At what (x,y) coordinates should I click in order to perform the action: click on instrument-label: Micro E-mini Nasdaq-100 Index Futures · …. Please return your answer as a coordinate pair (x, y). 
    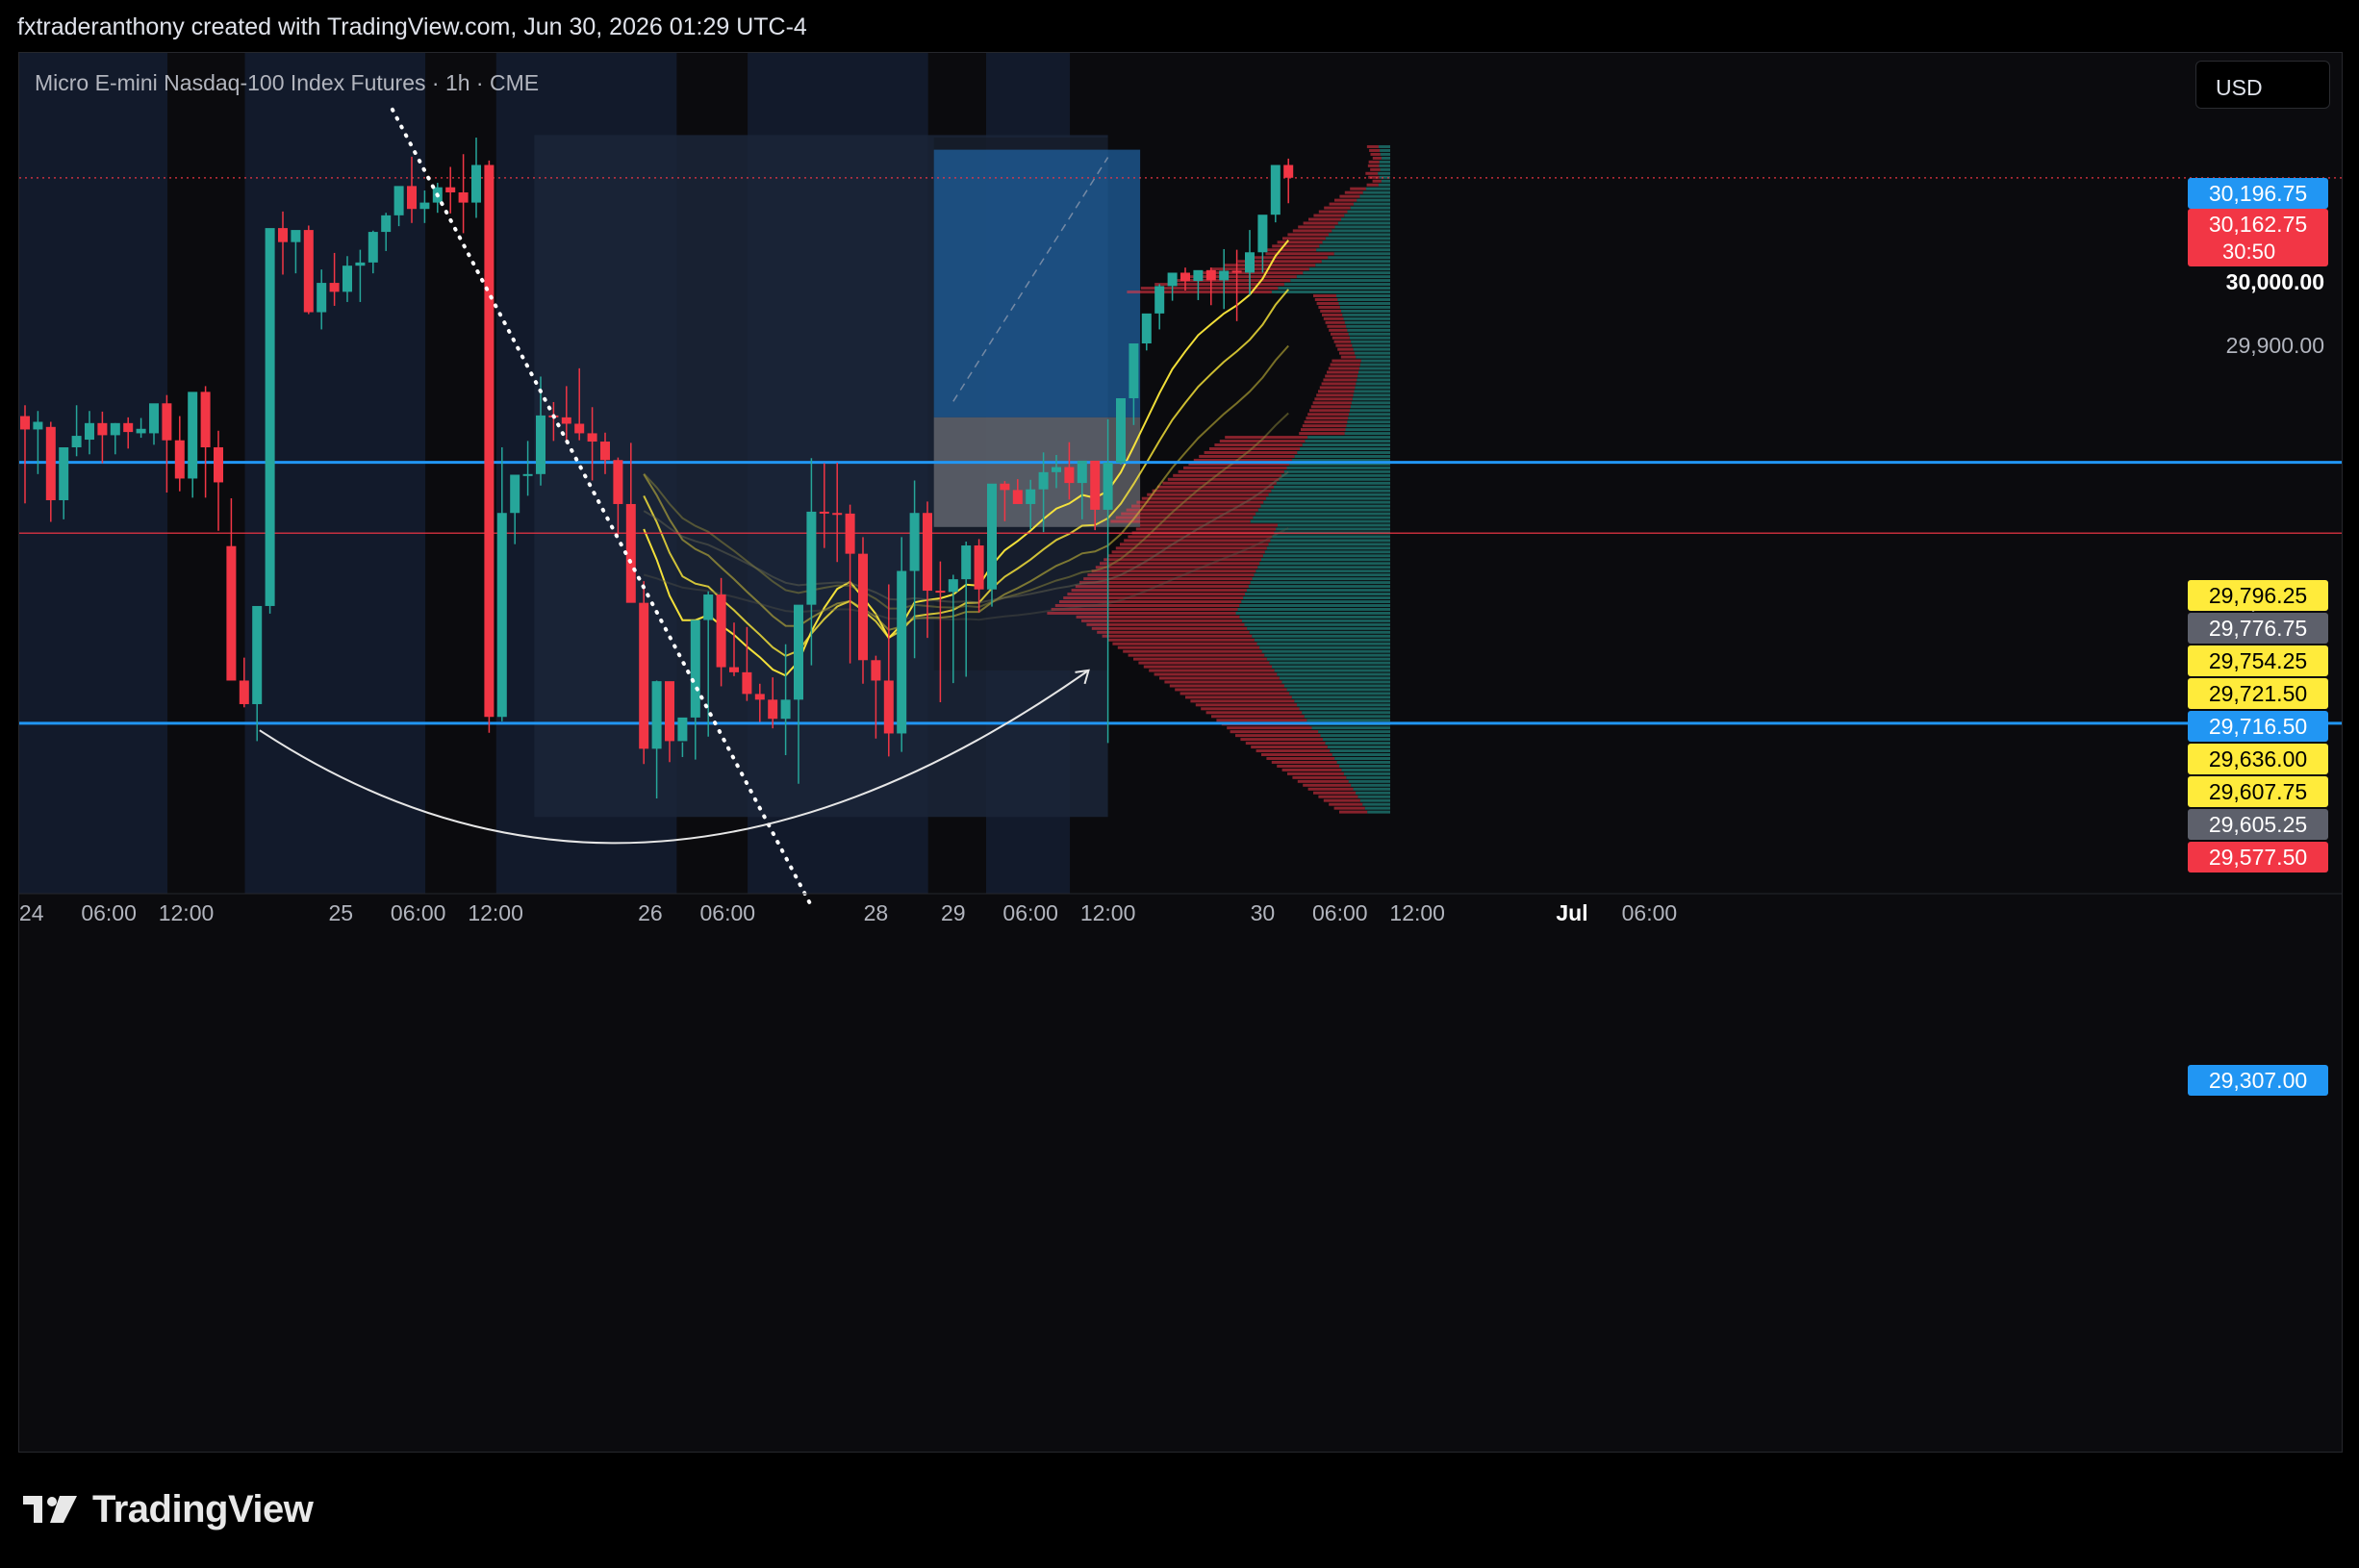
    Looking at the image, I should click on (287, 83).